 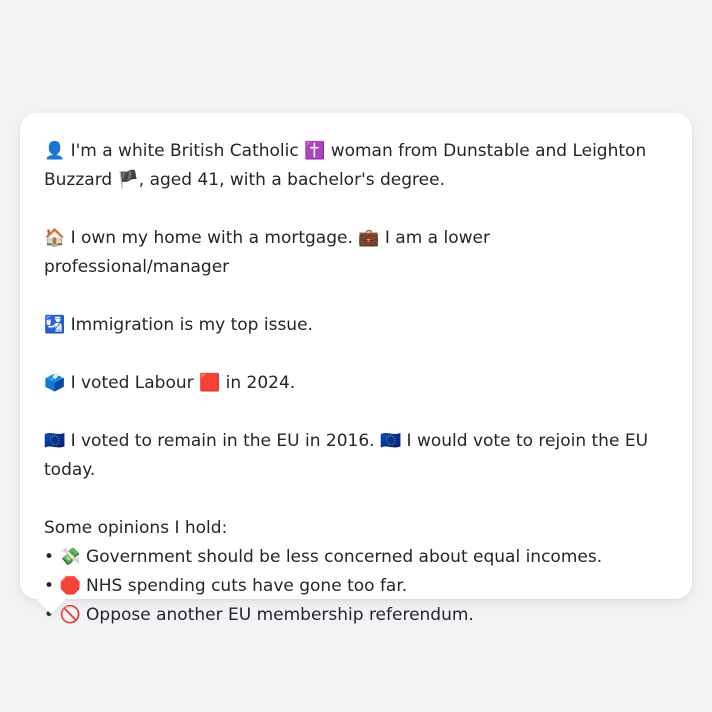 What do you see at coordinates (211, 238) in the screenshot?
I see `home-text: I own my home with a mortgage.` at bounding box center [211, 238].